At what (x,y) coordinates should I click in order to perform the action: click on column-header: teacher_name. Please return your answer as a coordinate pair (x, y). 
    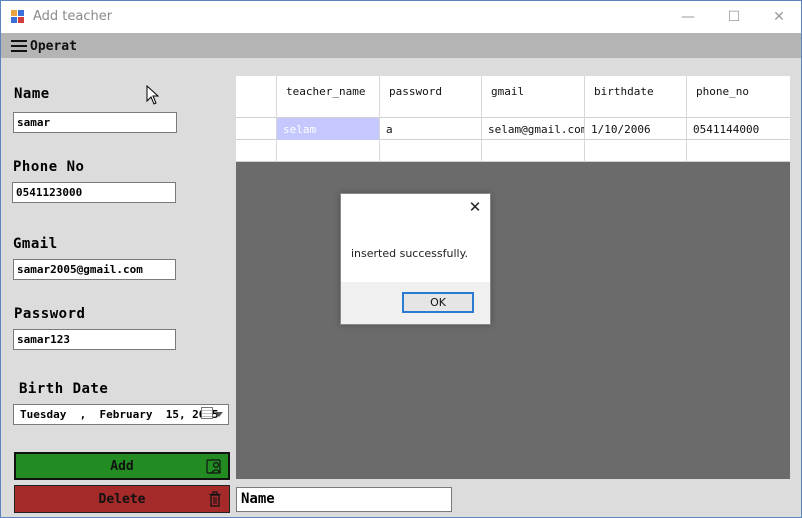
    Looking at the image, I should click on (327, 97).